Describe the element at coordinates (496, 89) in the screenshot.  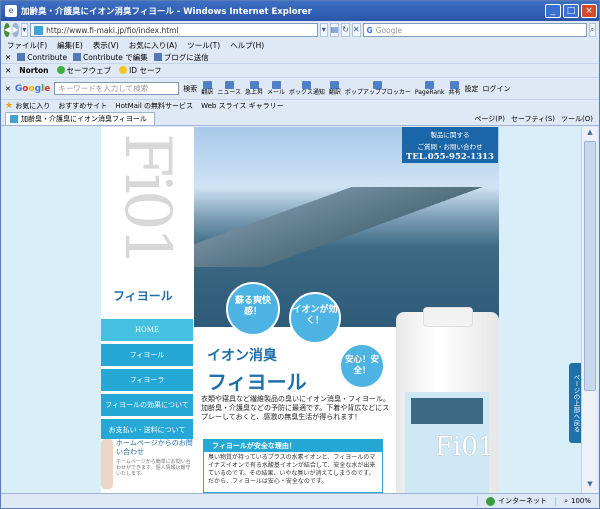
I see `login-button: ログイン` at that location.